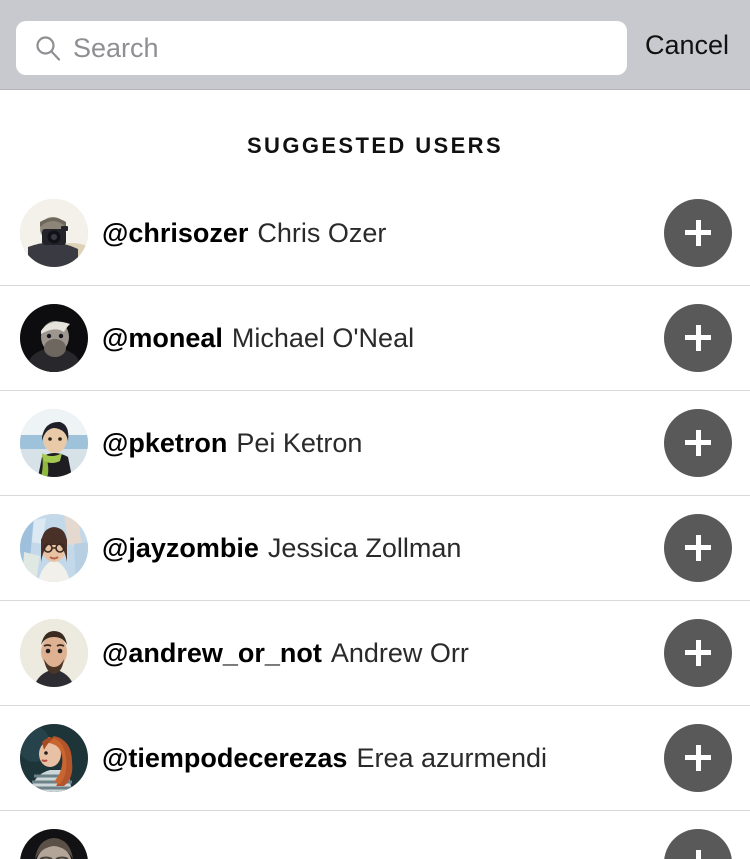  Describe the element at coordinates (343, 48) in the screenshot. I see `search-input` at that location.